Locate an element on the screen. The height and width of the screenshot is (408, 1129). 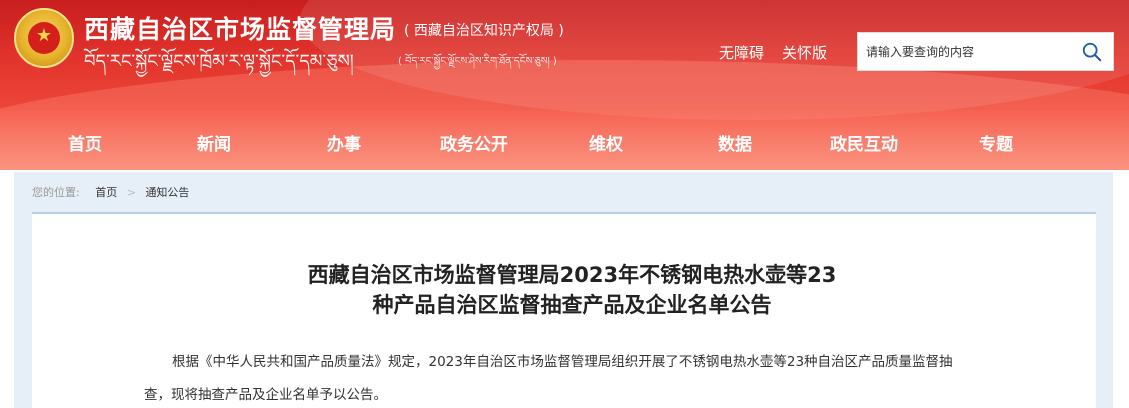
nav-news: 新闻 is located at coordinates (214, 142).